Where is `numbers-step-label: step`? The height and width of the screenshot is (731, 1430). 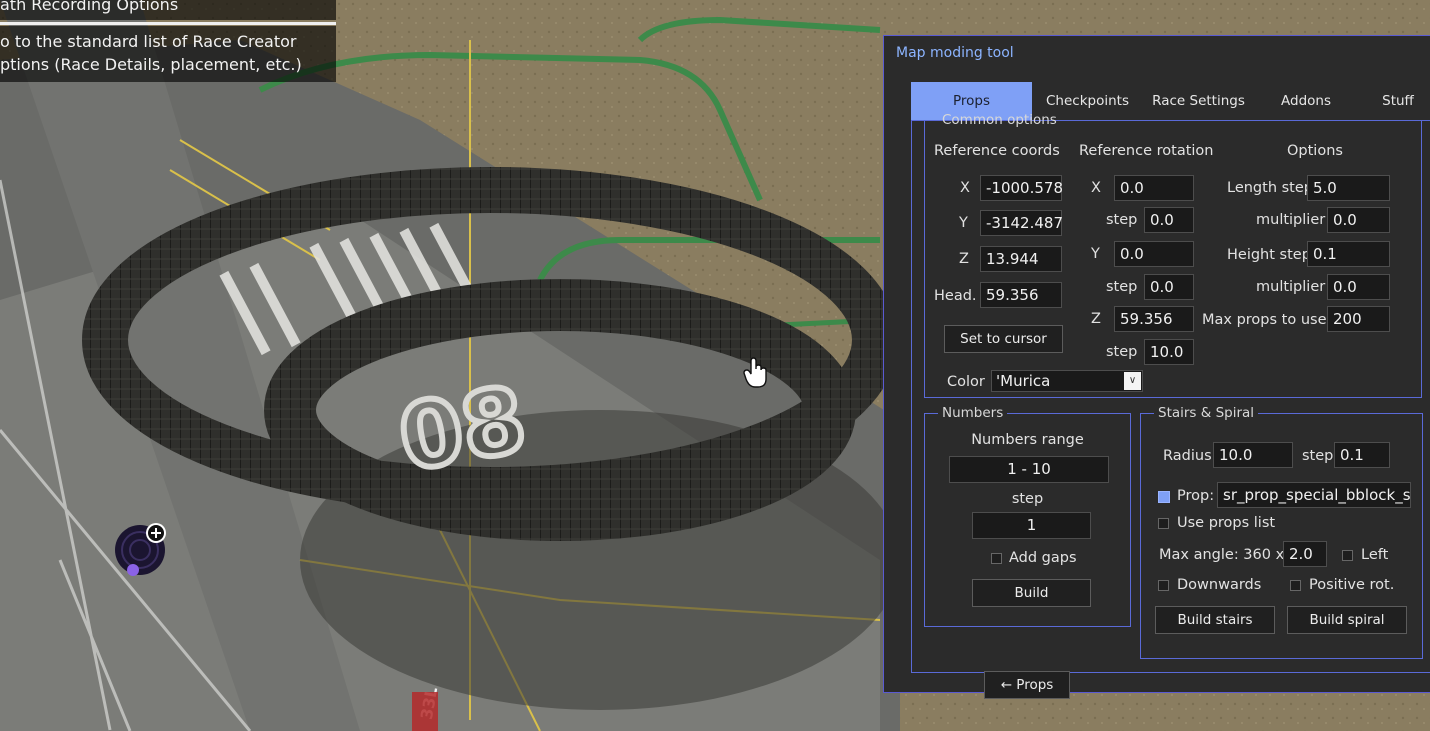
numbers-step-label: step is located at coordinates (1027, 499).